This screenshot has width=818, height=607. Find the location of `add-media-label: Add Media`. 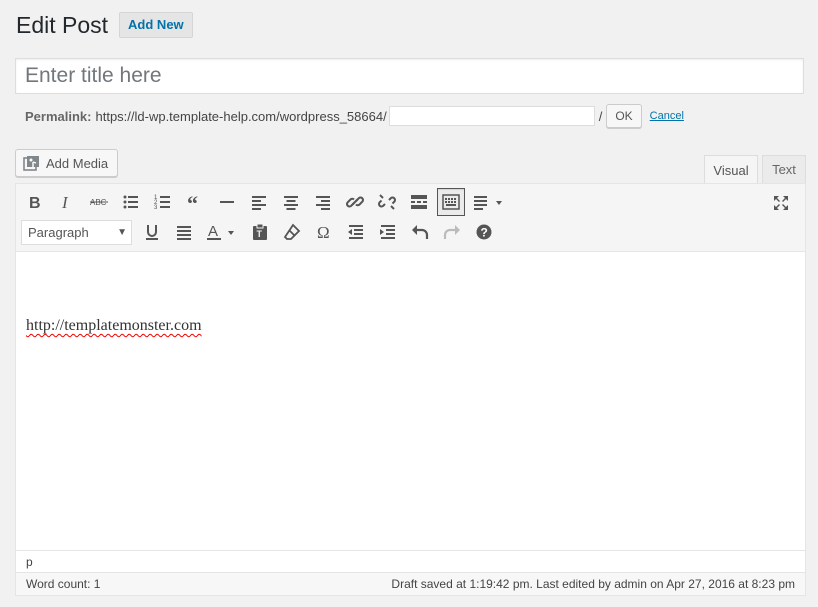

add-media-label: Add Media is located at coordinates (77, 163).